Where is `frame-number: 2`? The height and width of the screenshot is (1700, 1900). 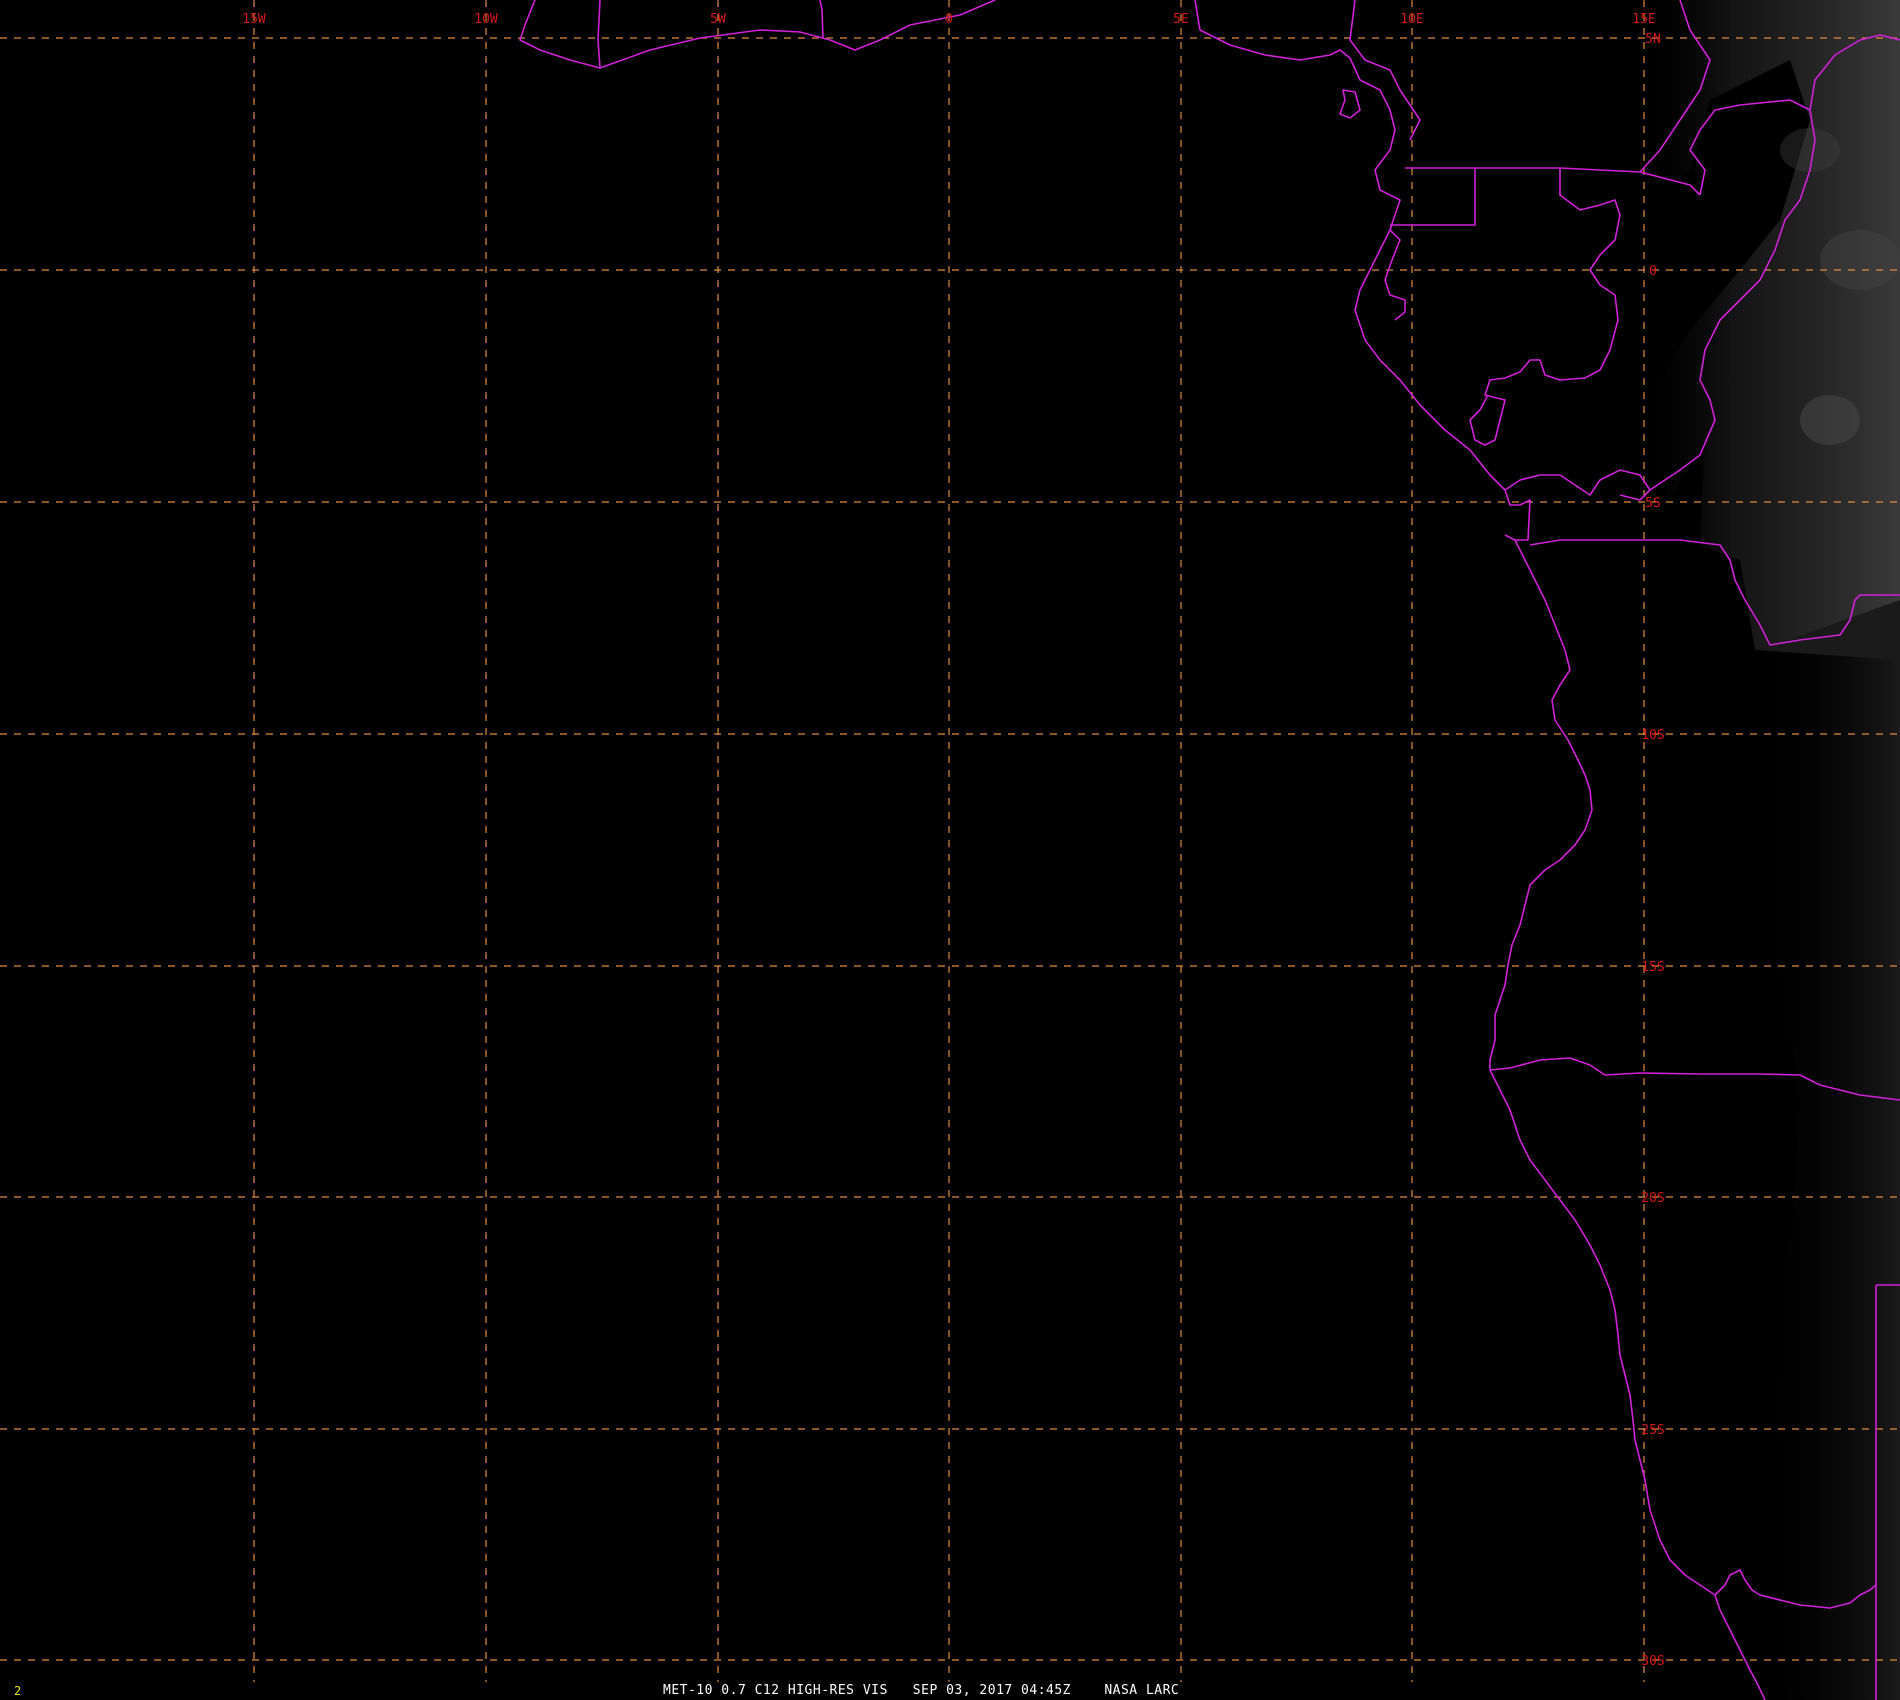 frame-number: 2 is located at coordinates (18, 1691).